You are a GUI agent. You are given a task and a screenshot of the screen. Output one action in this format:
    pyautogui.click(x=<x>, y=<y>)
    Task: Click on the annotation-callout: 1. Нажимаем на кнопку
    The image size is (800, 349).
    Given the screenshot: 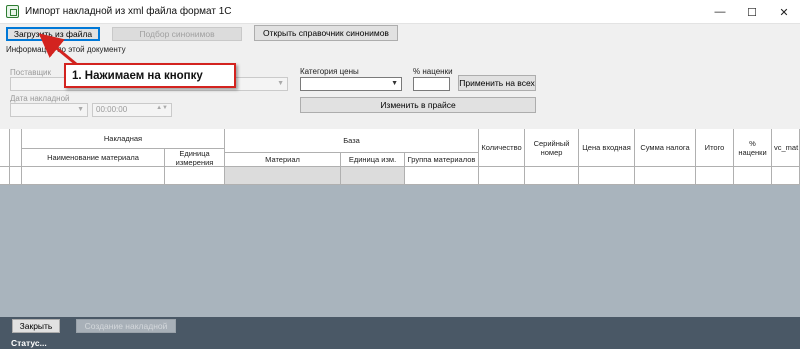 What is the action you would take?
    pyautogui.click(x=150, y=75)
    